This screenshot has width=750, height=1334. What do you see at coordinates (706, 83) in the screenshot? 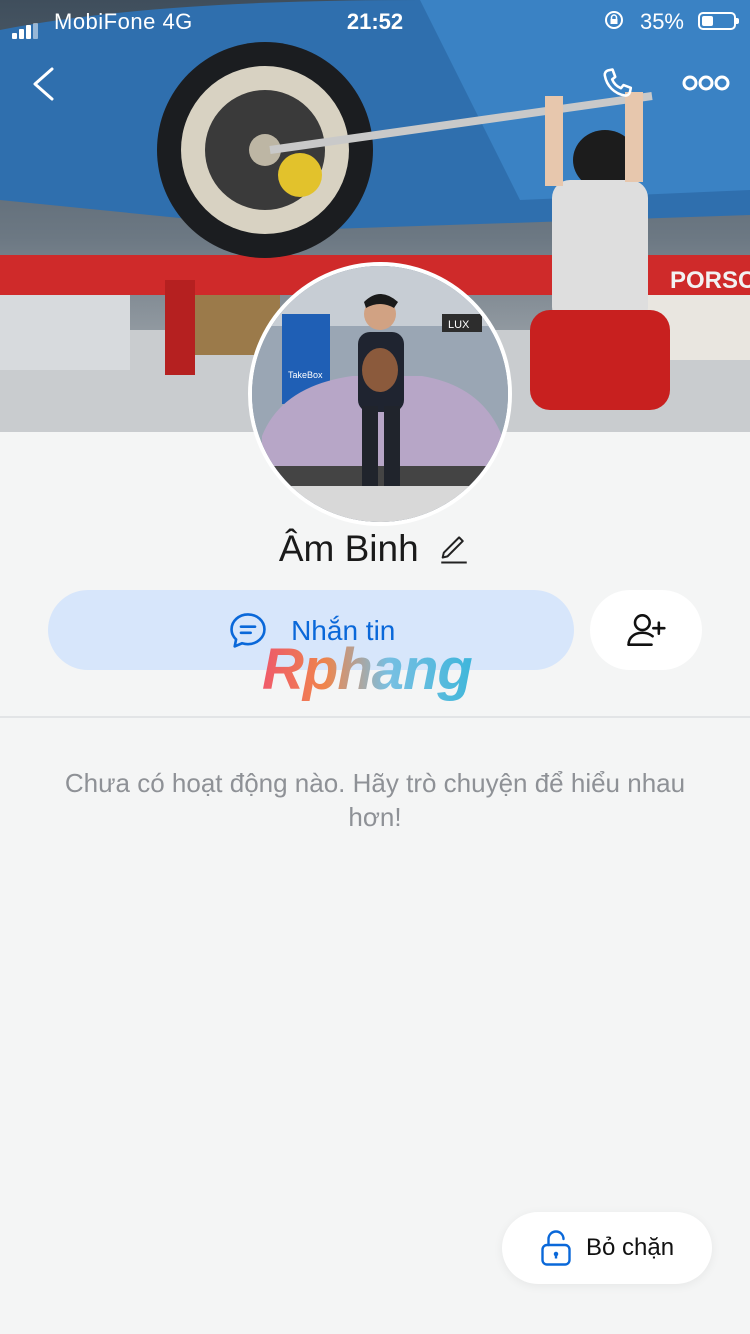
I see `more-icon` at bounding box center [706, 83].